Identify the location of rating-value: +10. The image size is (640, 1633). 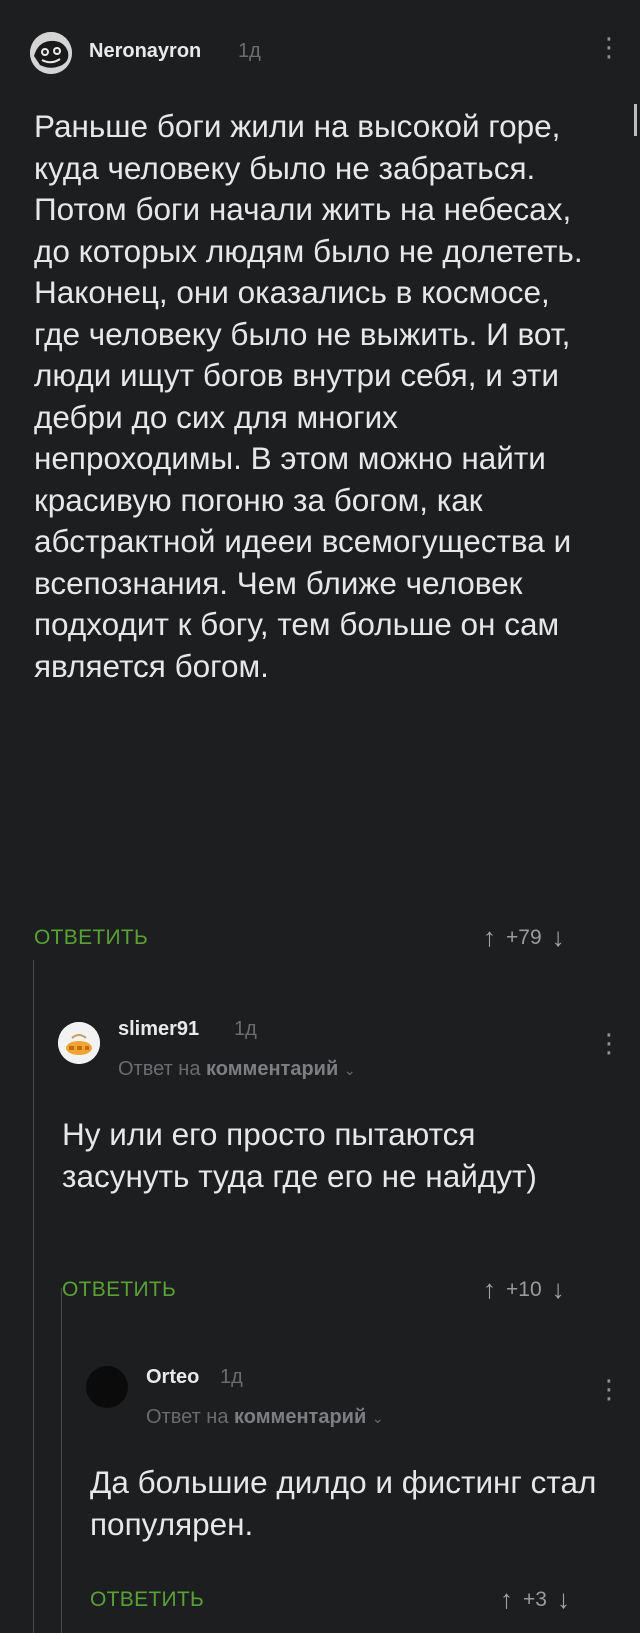
(524, 1289).